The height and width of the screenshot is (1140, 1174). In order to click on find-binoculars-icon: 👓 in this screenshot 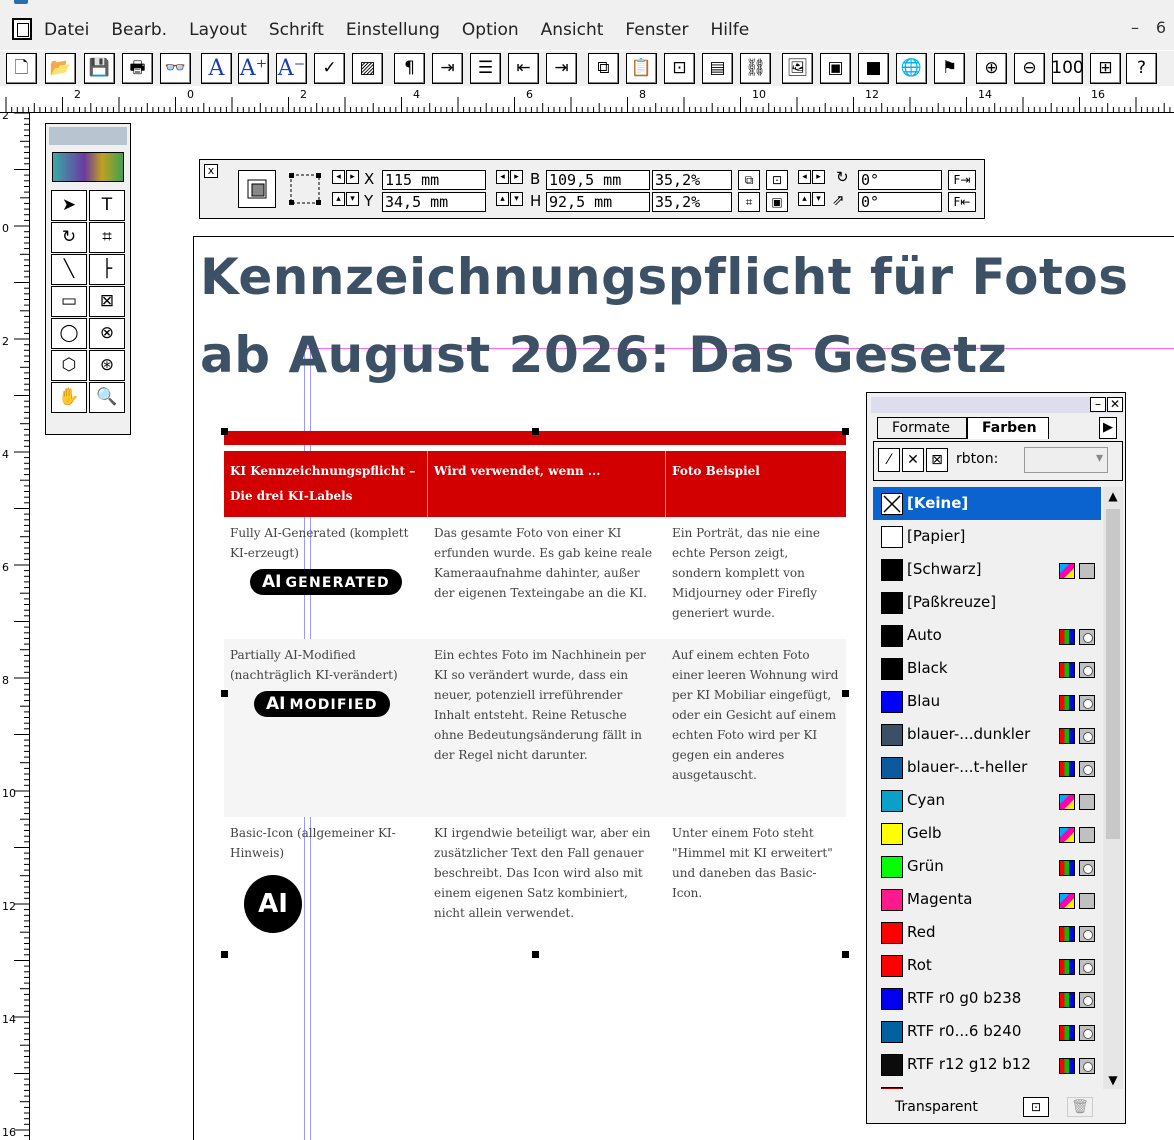, I will do `click(175, 68)`.